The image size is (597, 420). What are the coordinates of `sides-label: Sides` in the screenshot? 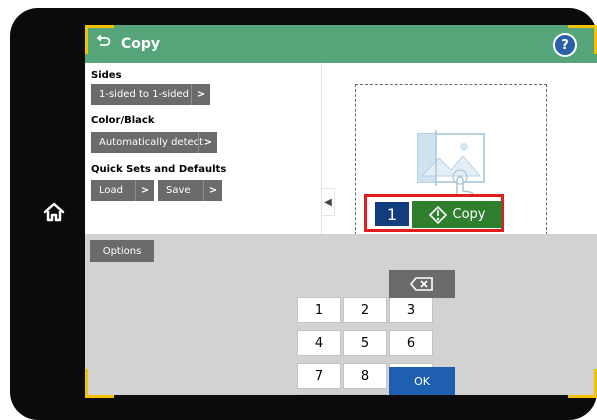 It's located at (106, 75).